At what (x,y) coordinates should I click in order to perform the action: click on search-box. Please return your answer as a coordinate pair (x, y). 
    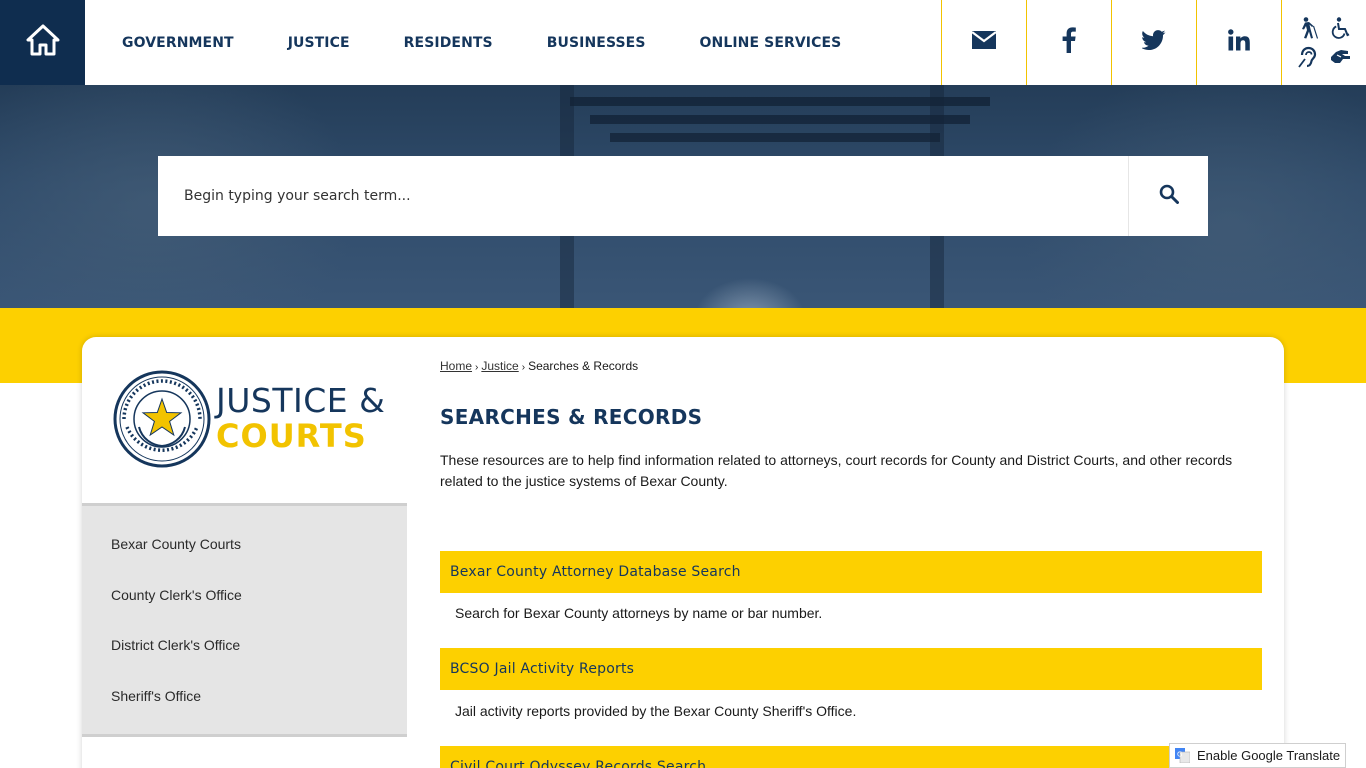
    Looking at the image, I should click on (643, 196).